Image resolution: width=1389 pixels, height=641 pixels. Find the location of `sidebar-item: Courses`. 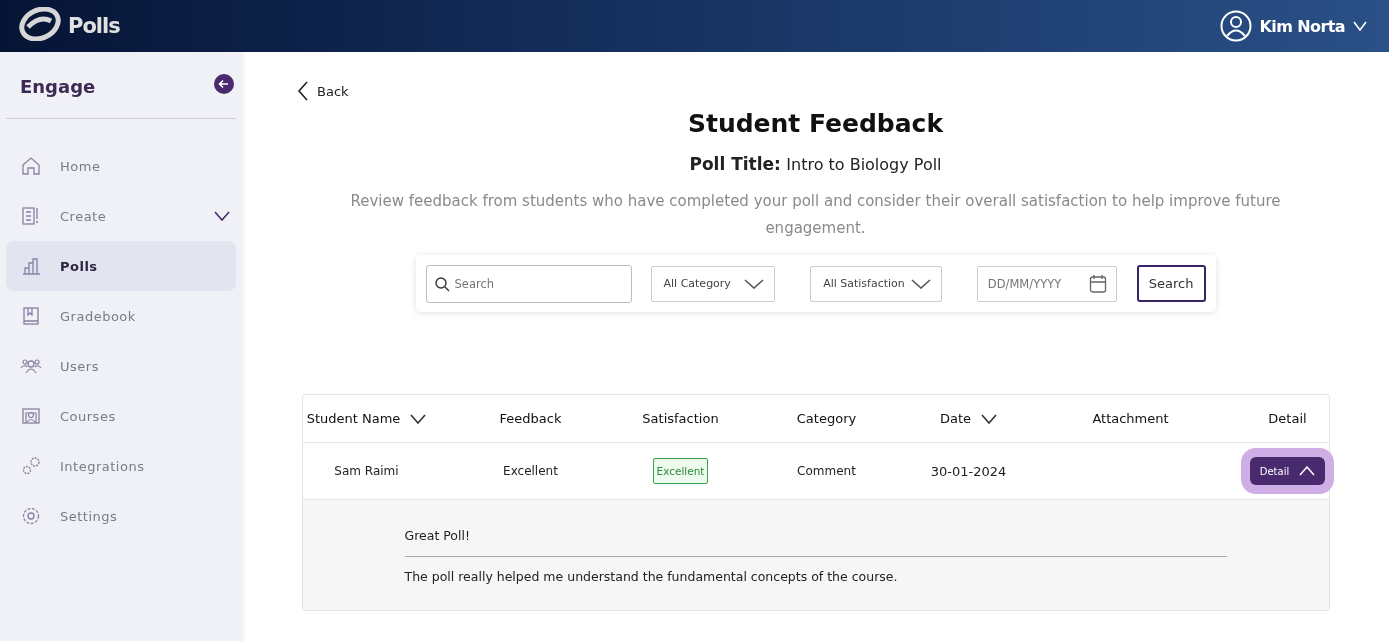

sidebar-item: Courses is located at coordinates (121, 416).